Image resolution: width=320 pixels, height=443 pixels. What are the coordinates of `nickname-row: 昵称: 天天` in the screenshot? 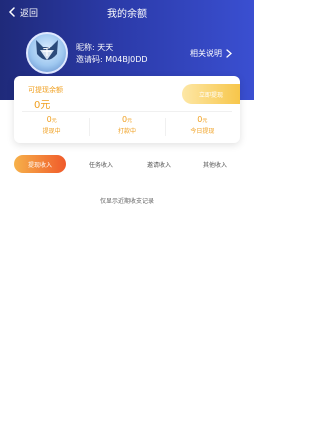 It's located at (112, 48).